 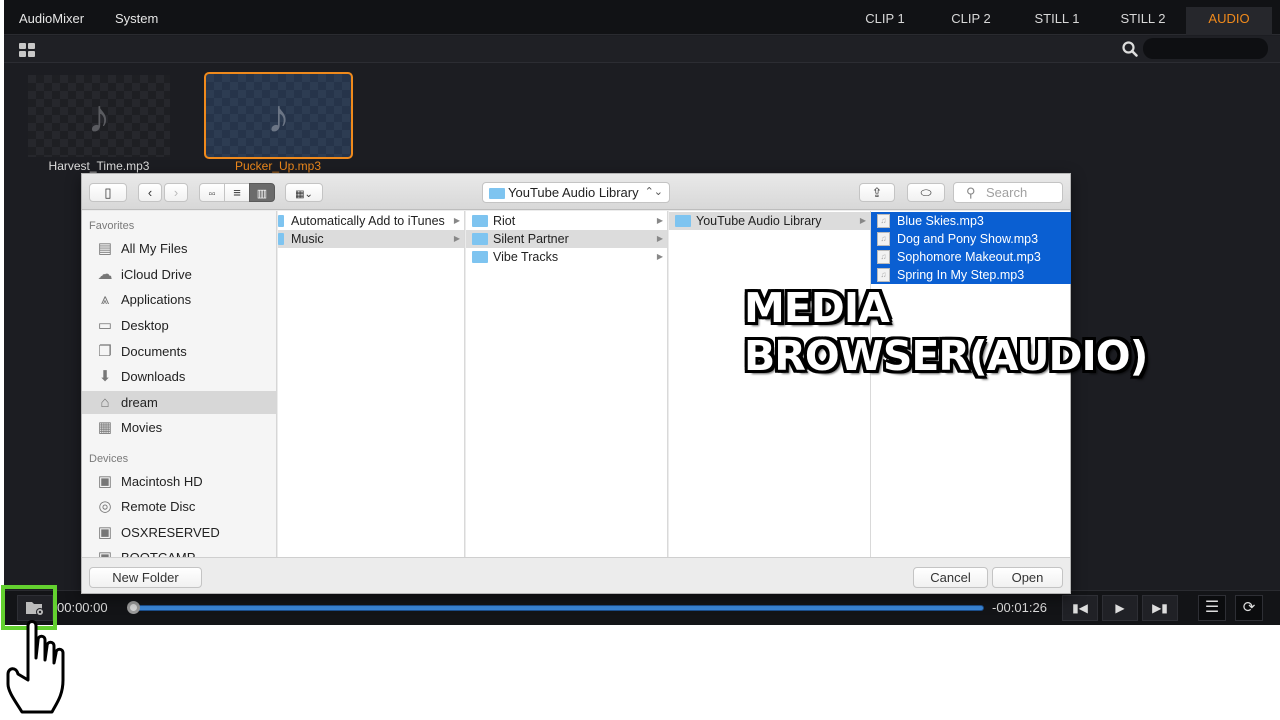 What do you see at coordinates (179, 299) in the screenshot?
I see `sidebar-item-applications: ⩓ Applications` at bounding box center [179, 299].